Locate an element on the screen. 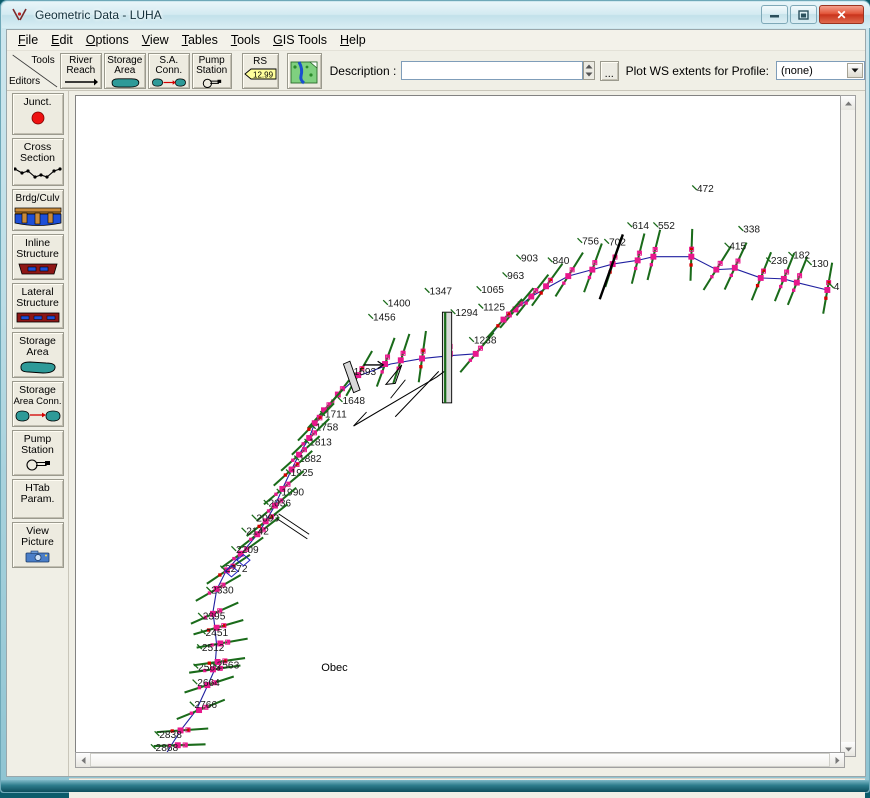 The image size is (870, 798). sidebar-item-htab-param: HTab Param. is located at coordinates (37, 499).